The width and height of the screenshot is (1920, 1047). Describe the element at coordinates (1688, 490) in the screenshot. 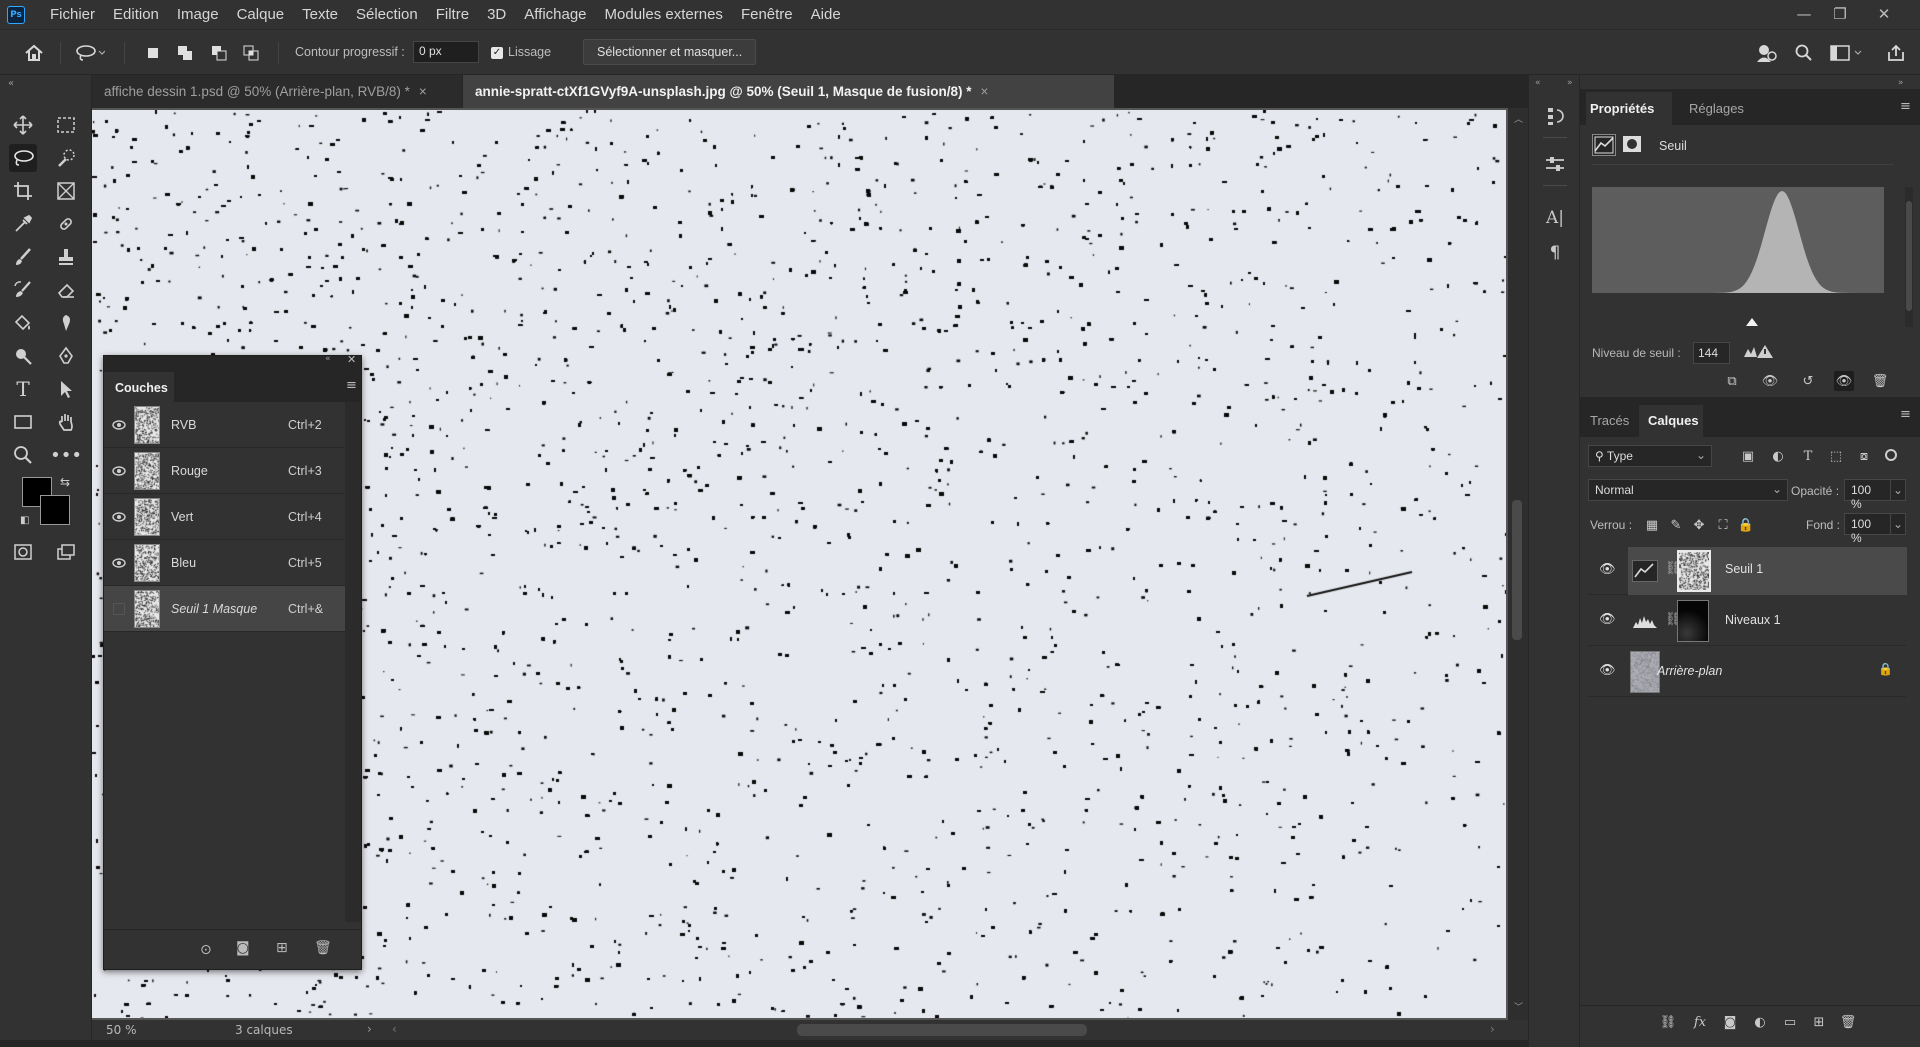

I see `blend-mode-dropdown: Normal ⌄` at that location.